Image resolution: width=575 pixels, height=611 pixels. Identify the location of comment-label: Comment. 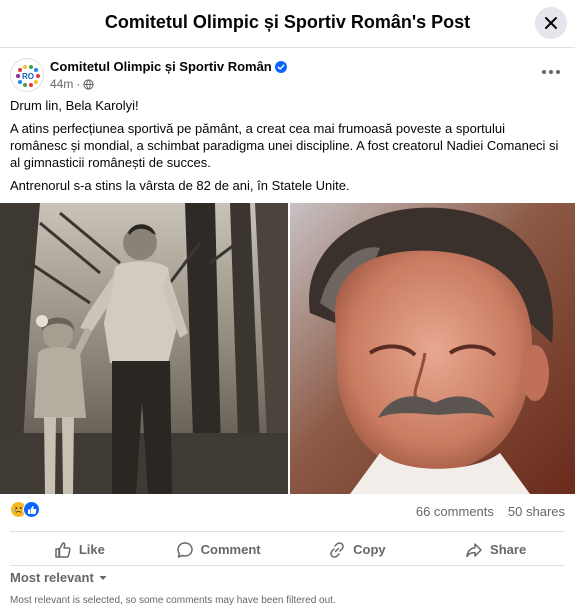
(230, 549).